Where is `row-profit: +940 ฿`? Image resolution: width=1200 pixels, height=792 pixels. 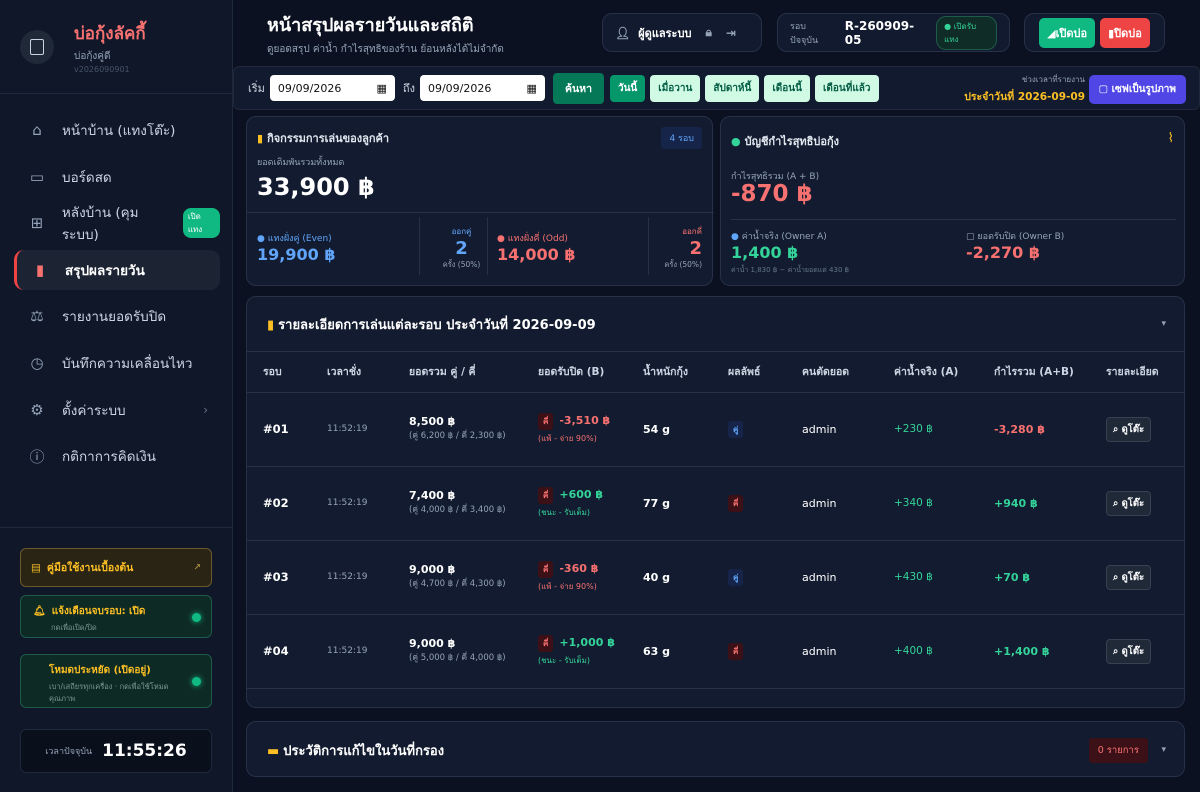
row-profit: +940 ฿ is located at coordinates (1034, 503).